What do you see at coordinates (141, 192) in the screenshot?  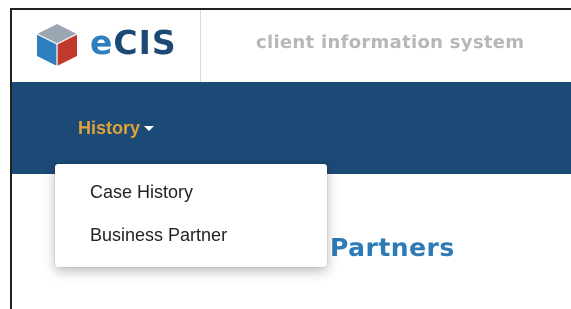 I see `menu-item-case-history: Case History` at bounding box center [141, 192].